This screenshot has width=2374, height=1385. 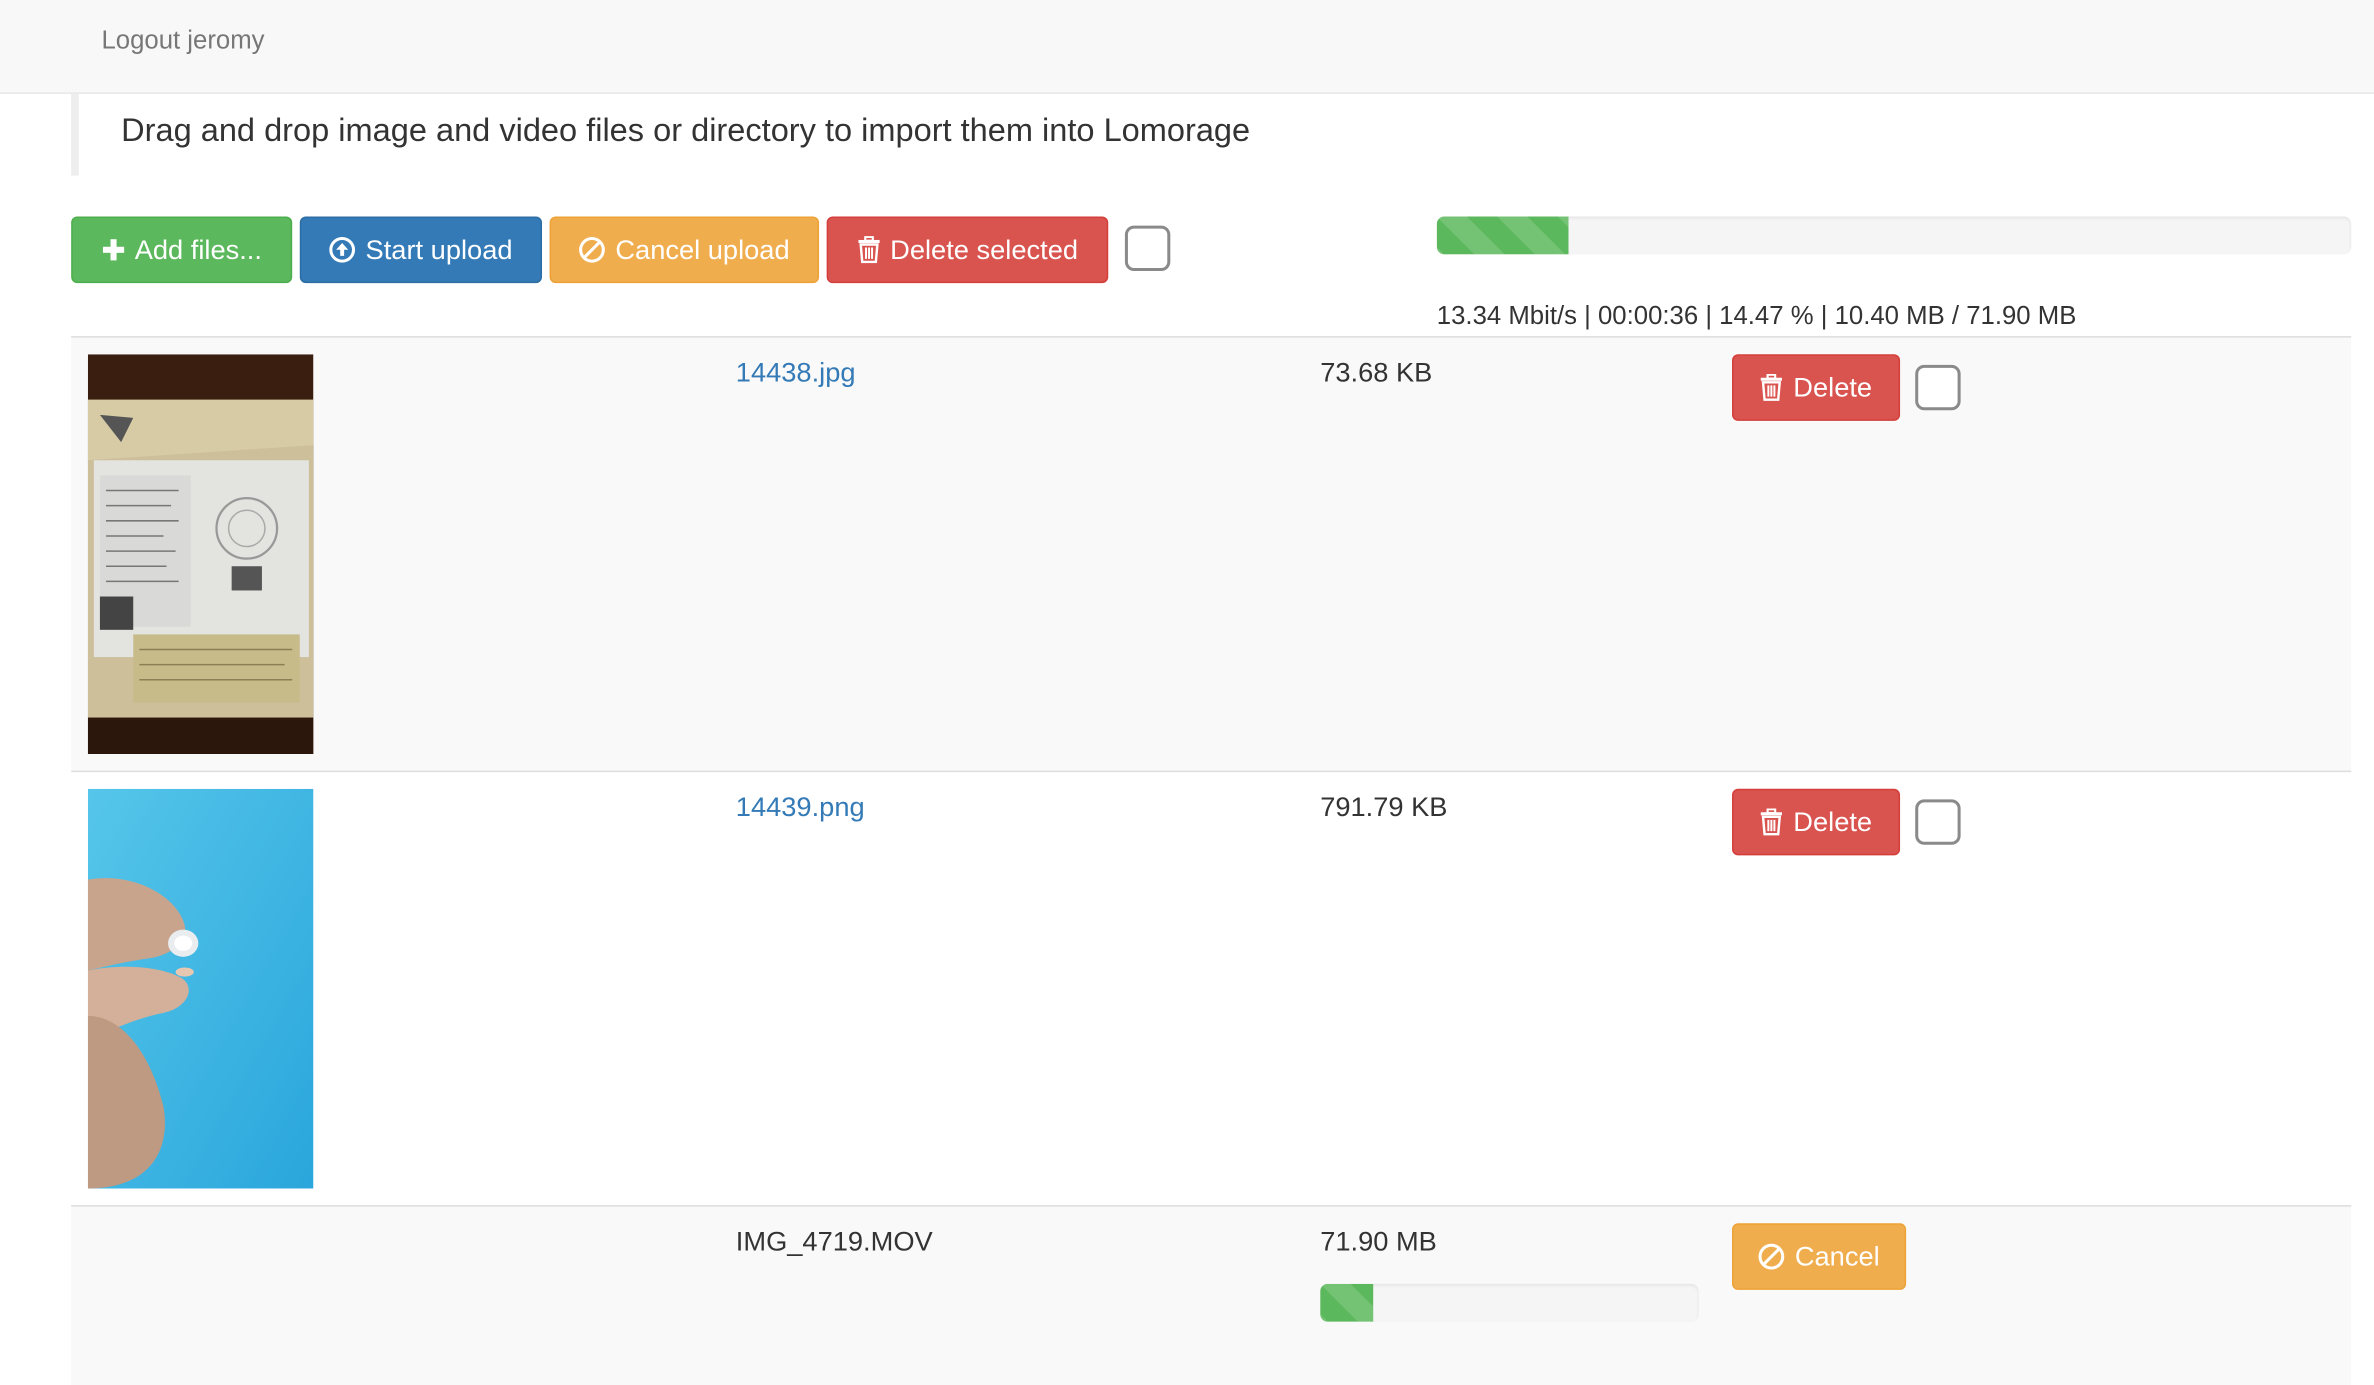 I want to click on cancel-file-button: Cancel, so click(x=1819, y=1256).